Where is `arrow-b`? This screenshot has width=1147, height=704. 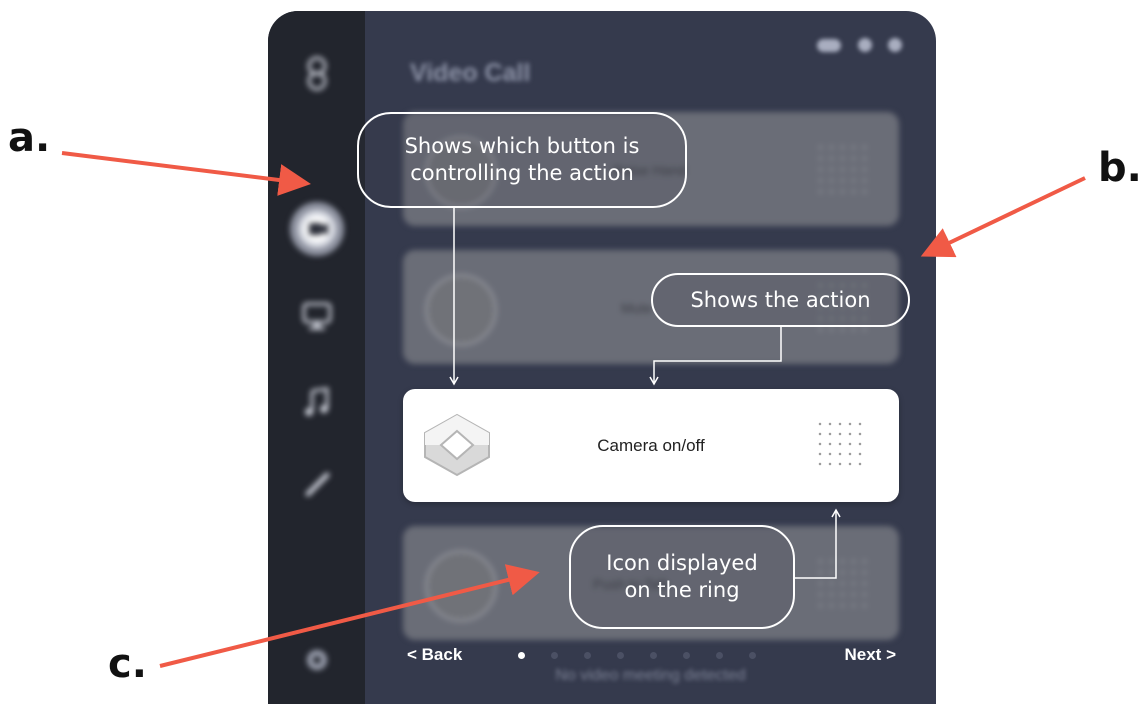
arrow-b is located at coordinates (1003, 217).